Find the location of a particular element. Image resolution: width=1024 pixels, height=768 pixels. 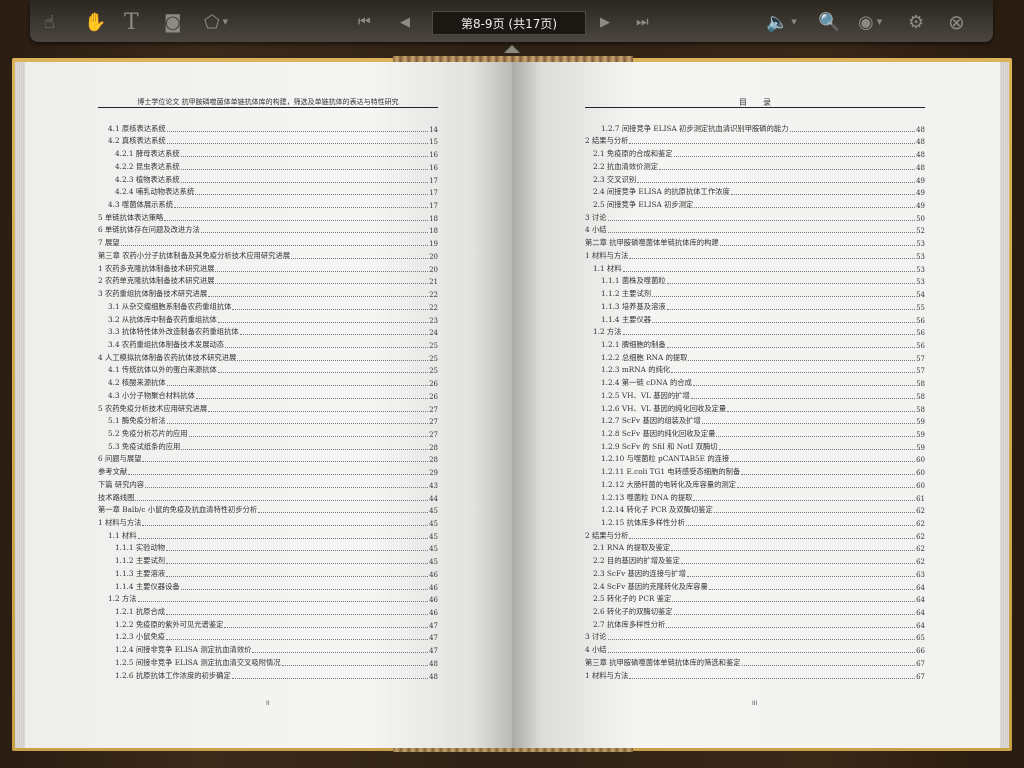

toc-entry: 4.2.2 昆虫表达系统 16 is located at coordinates (268, 165).